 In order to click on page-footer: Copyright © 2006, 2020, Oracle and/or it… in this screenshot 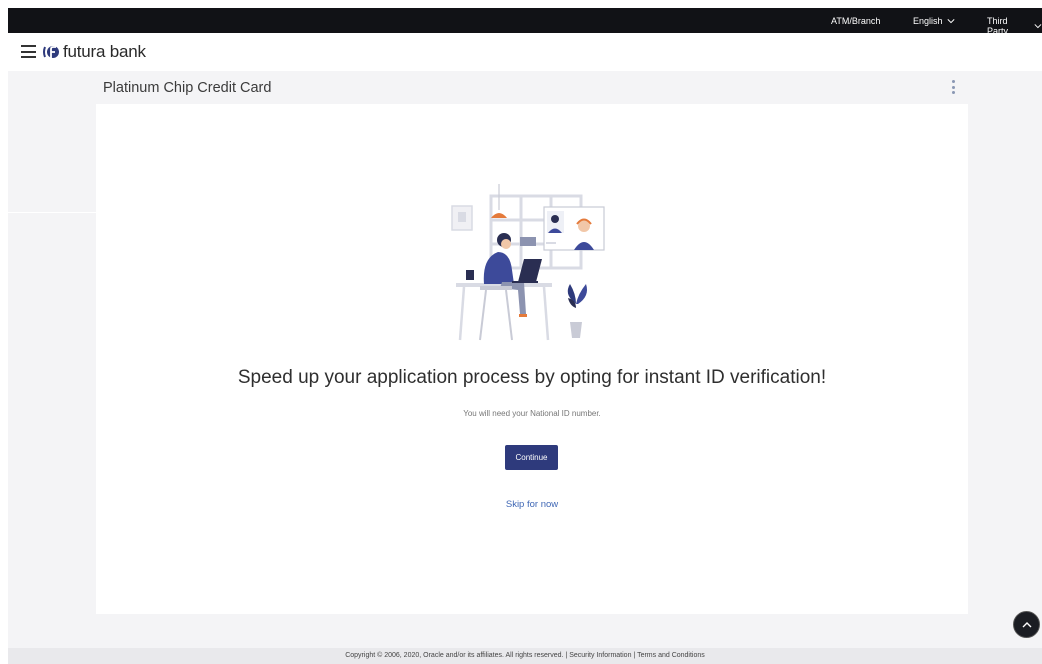, I will do `click(525, 656)`.